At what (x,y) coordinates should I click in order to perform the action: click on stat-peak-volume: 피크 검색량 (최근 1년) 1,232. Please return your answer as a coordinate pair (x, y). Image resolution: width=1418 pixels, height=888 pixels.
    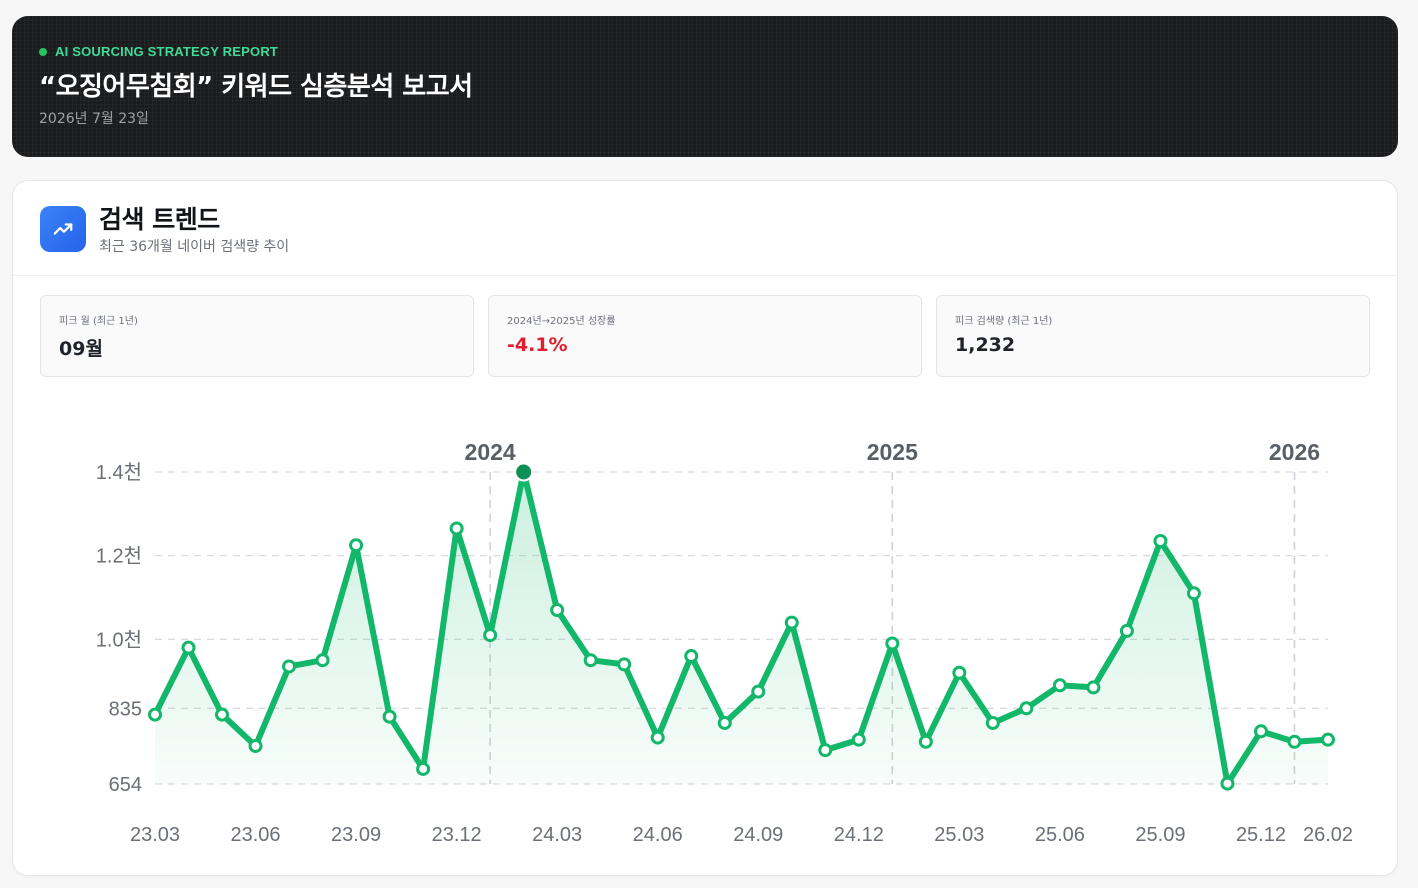
    Looking at the image, I should click on (1153, 336).